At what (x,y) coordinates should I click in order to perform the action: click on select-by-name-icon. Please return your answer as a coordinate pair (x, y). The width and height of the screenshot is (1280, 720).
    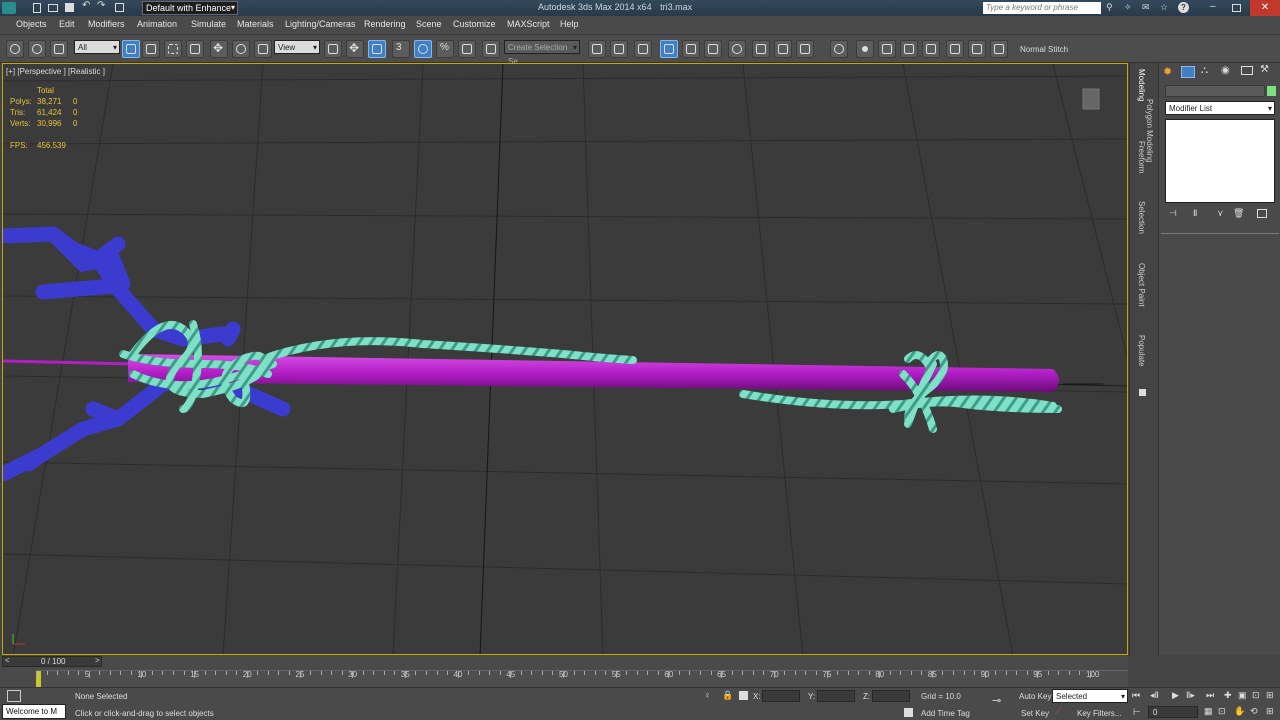
    Looking at the image, I should click on (151, 49).